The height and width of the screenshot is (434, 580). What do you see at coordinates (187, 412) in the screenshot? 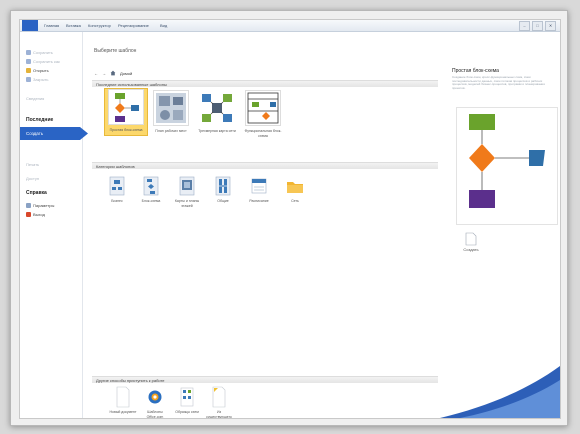
I see `other-label: Образцы схем` at bounding box center [187, 412].